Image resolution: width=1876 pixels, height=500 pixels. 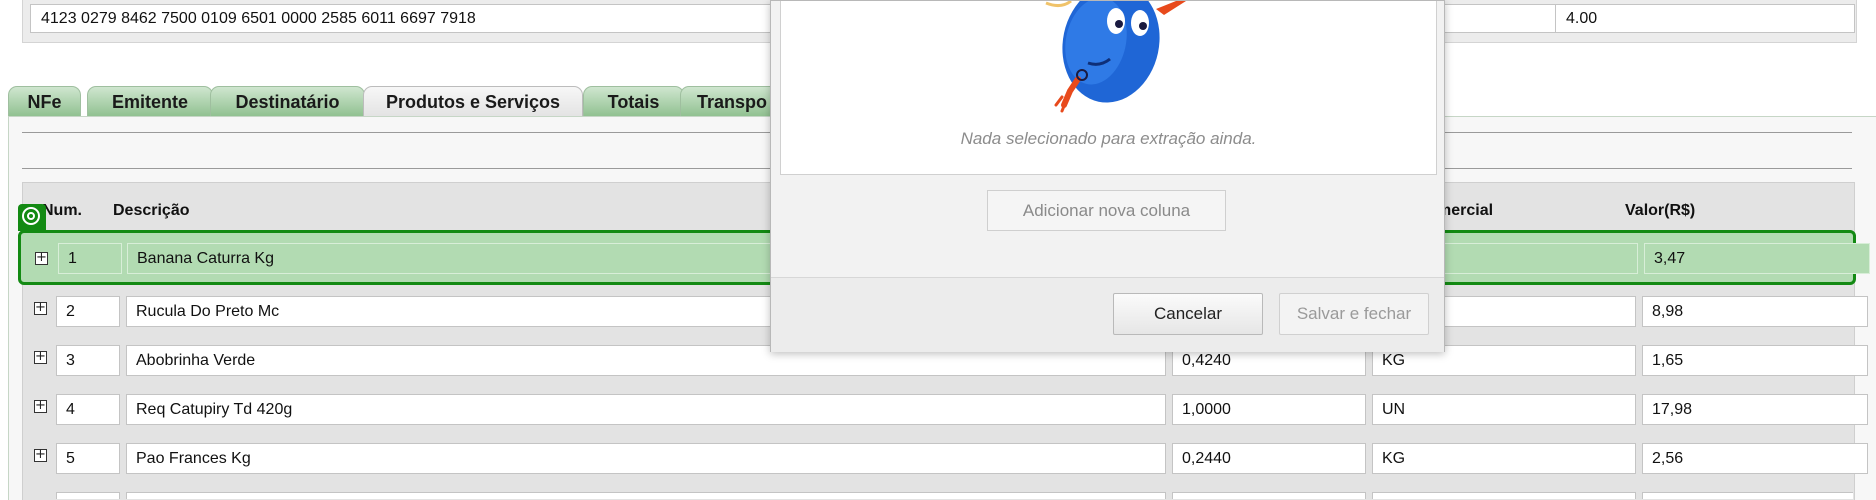 I want to click on cell-num, so click(x=88, y=495).